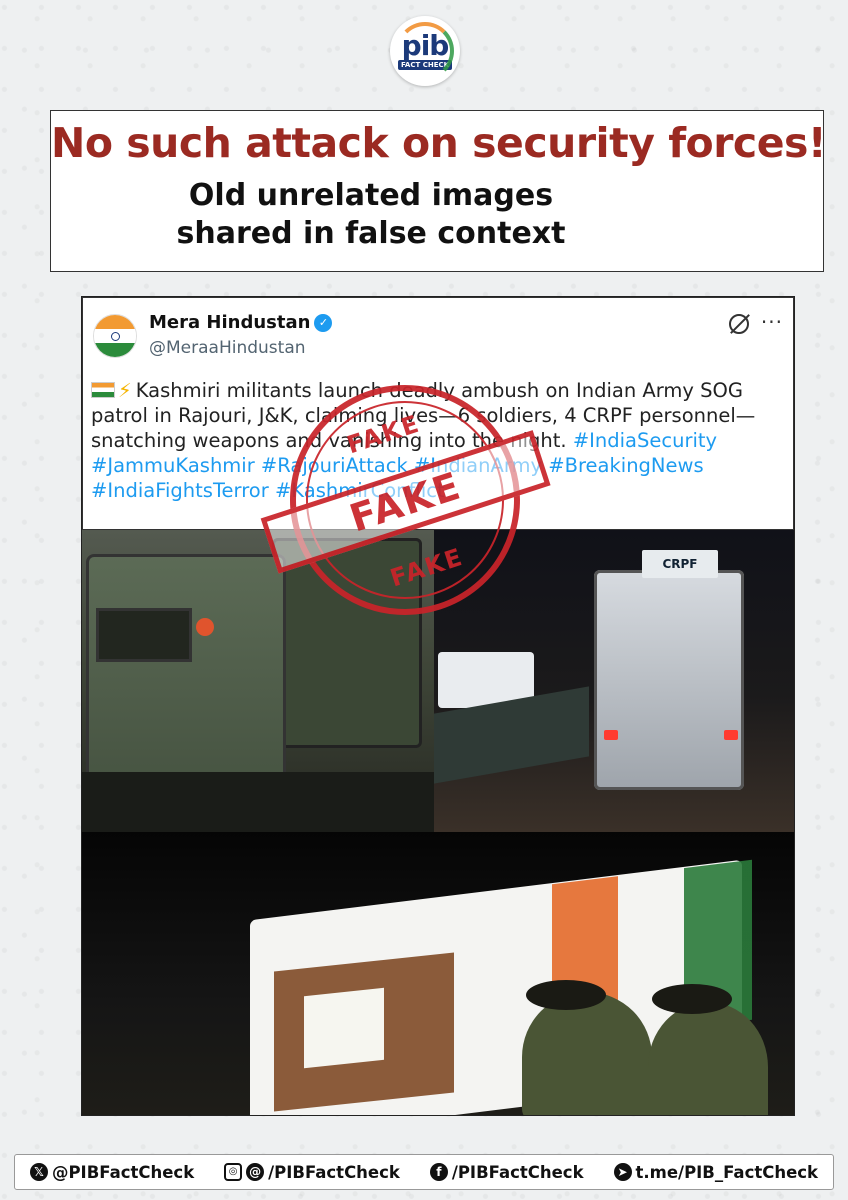 The image size is (848, 1200). Describe the element at coordinates (517, 1172) in the screenshot. I see `footer-facebook-handle: /PIBFactCheck` at that location.